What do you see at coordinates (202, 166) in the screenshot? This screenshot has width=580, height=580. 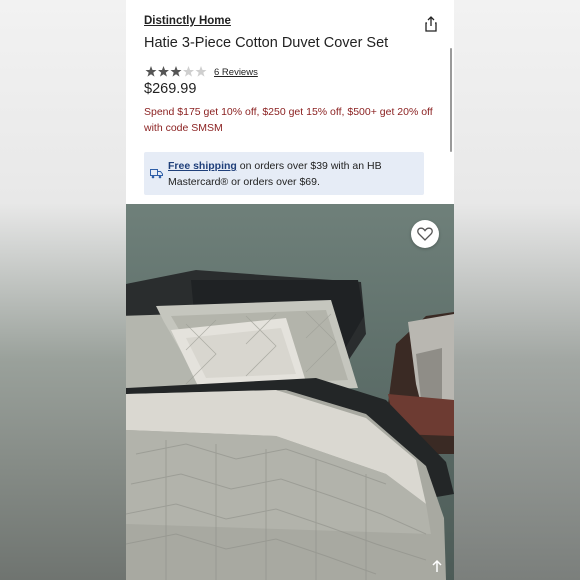 I see `free-shipping-link: Free shipping` at bounding box center [202, 166].